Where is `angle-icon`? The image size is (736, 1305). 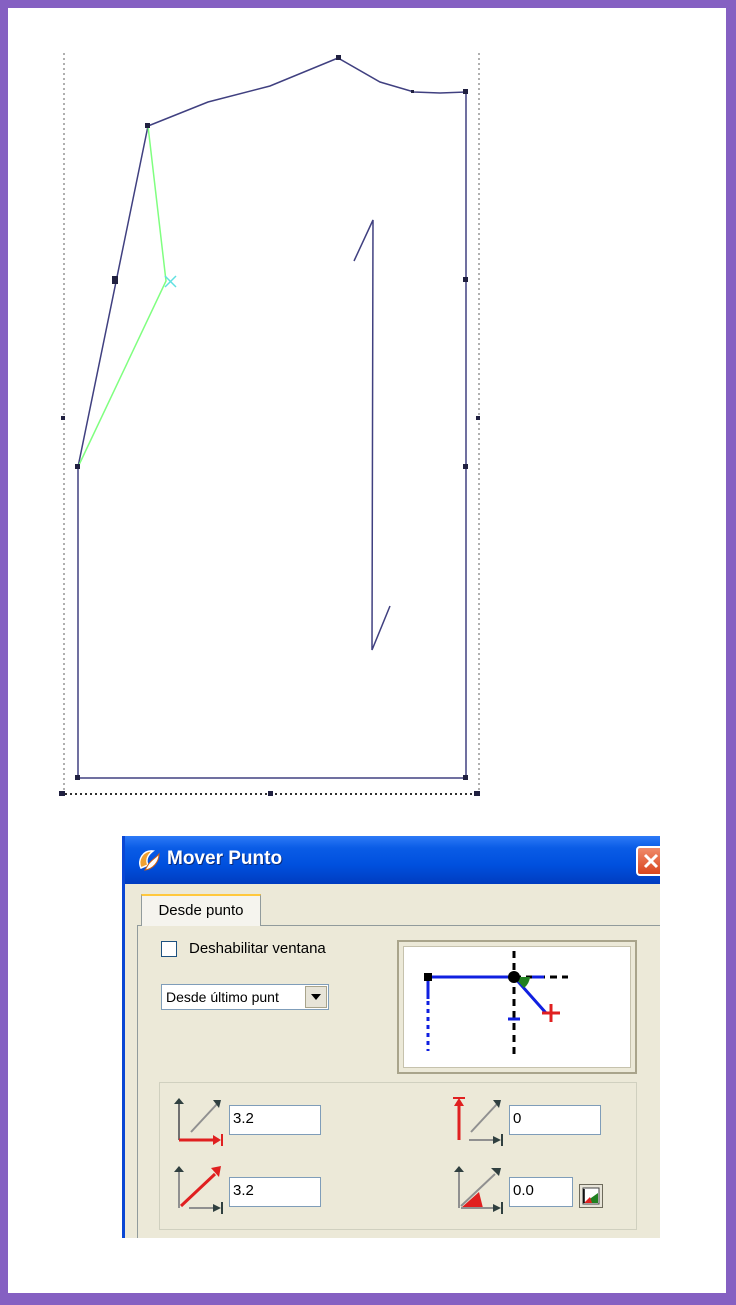 angle-icon is located at coordinates (479, 1189).